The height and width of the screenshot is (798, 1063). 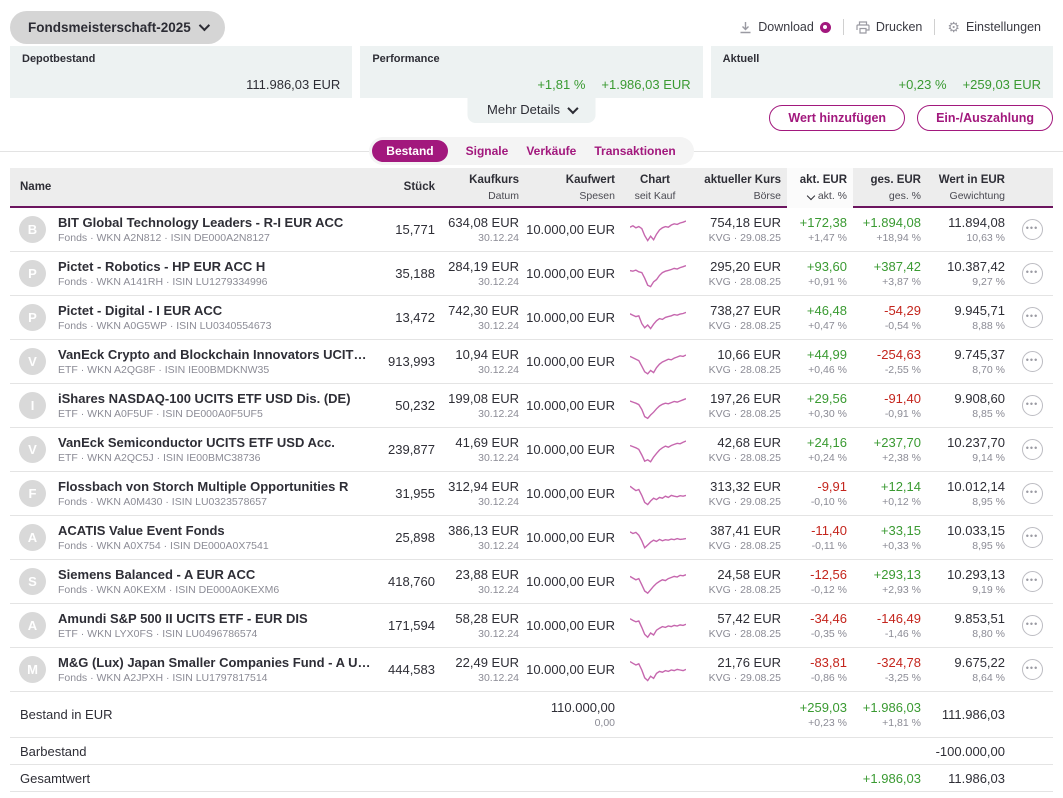 I want to click on portfolio-name: Fondsmeisterschaft-2025, so click(x=109, y=27).